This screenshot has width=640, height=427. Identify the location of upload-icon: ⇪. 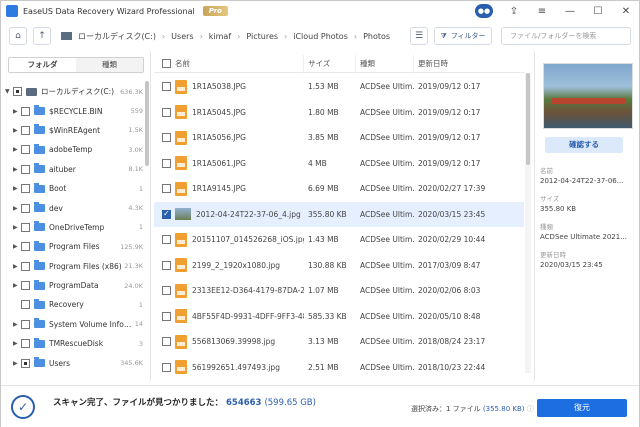
(514, 11).